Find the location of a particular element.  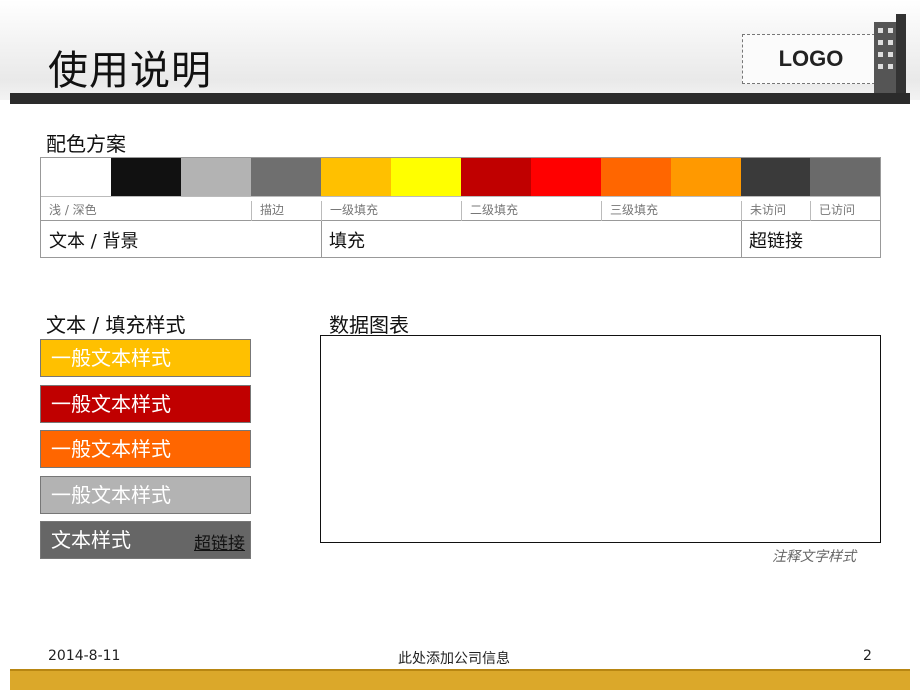

footer-page-number: 2 is located at coordinates (867, 656).